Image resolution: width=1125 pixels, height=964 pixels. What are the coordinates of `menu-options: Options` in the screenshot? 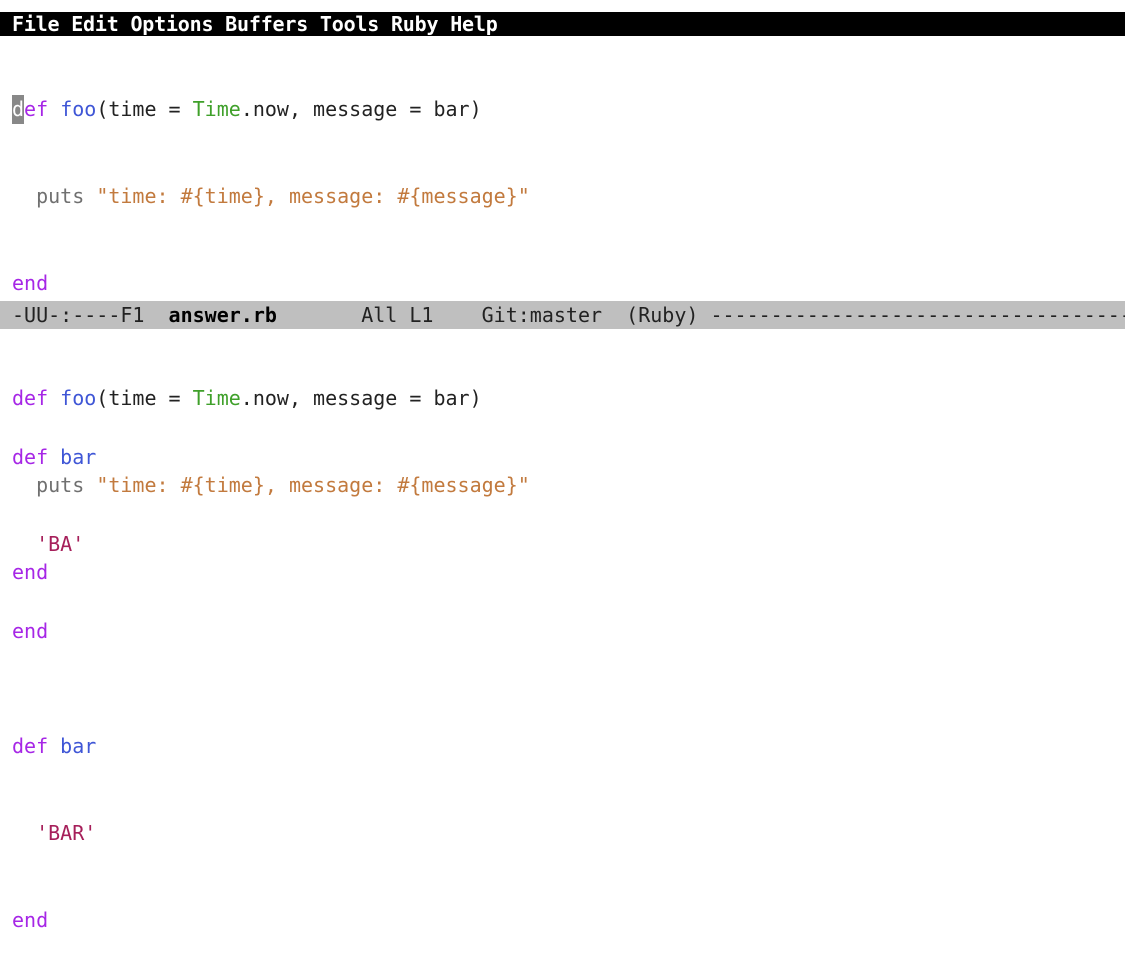 It's located at (171, 24).